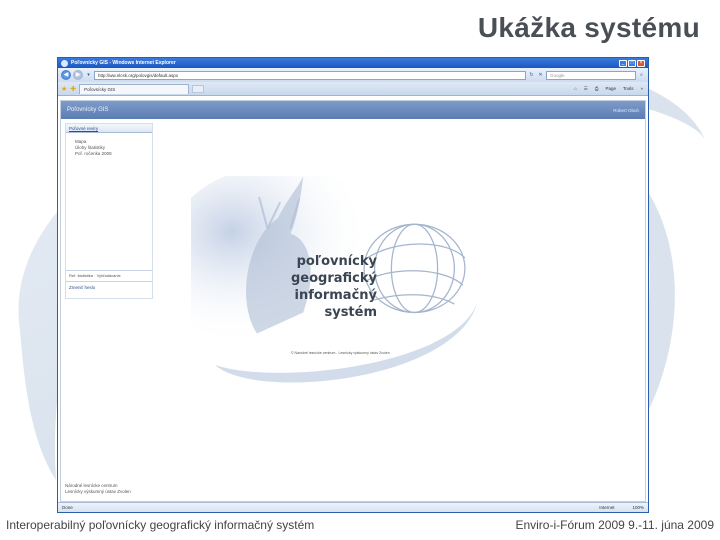 The image size is (720, 540). Describe the element at coordinates (641, 88) in the screenshot. I see `chevron-more-icon: »` at that location.